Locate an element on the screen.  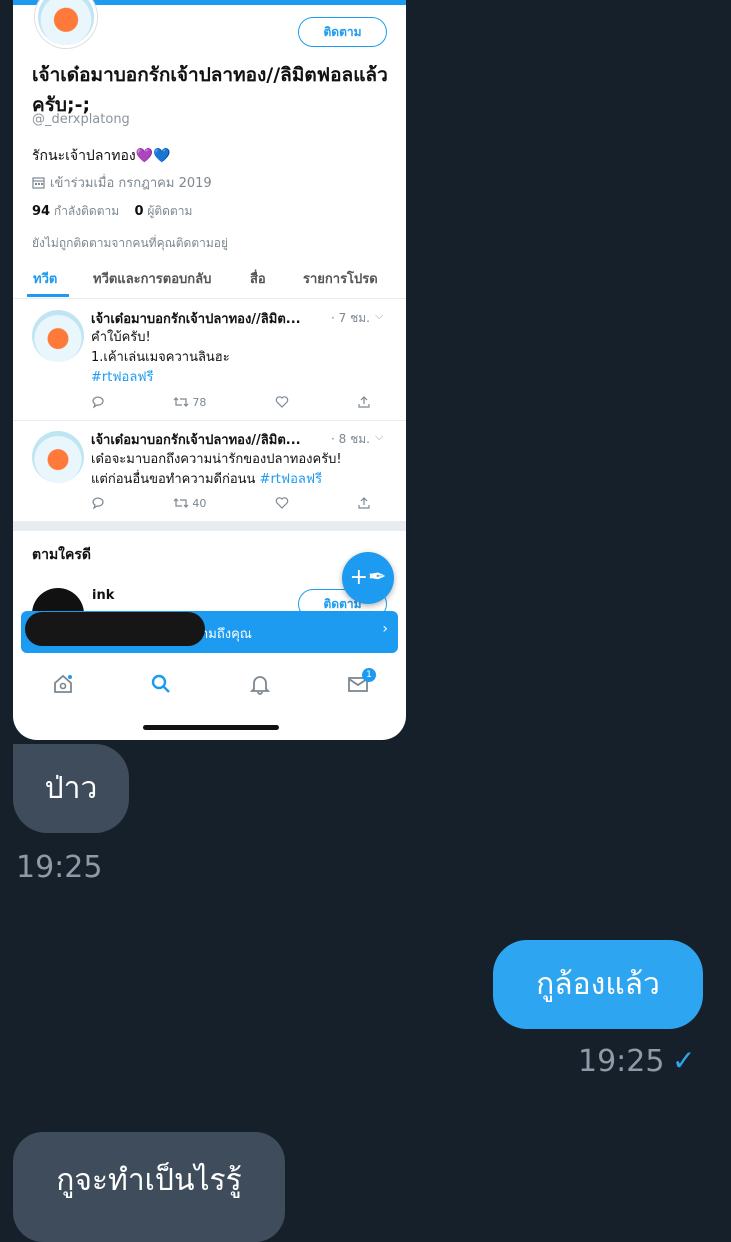
suggested-user-name: ink is located at coordinates (103, 595).